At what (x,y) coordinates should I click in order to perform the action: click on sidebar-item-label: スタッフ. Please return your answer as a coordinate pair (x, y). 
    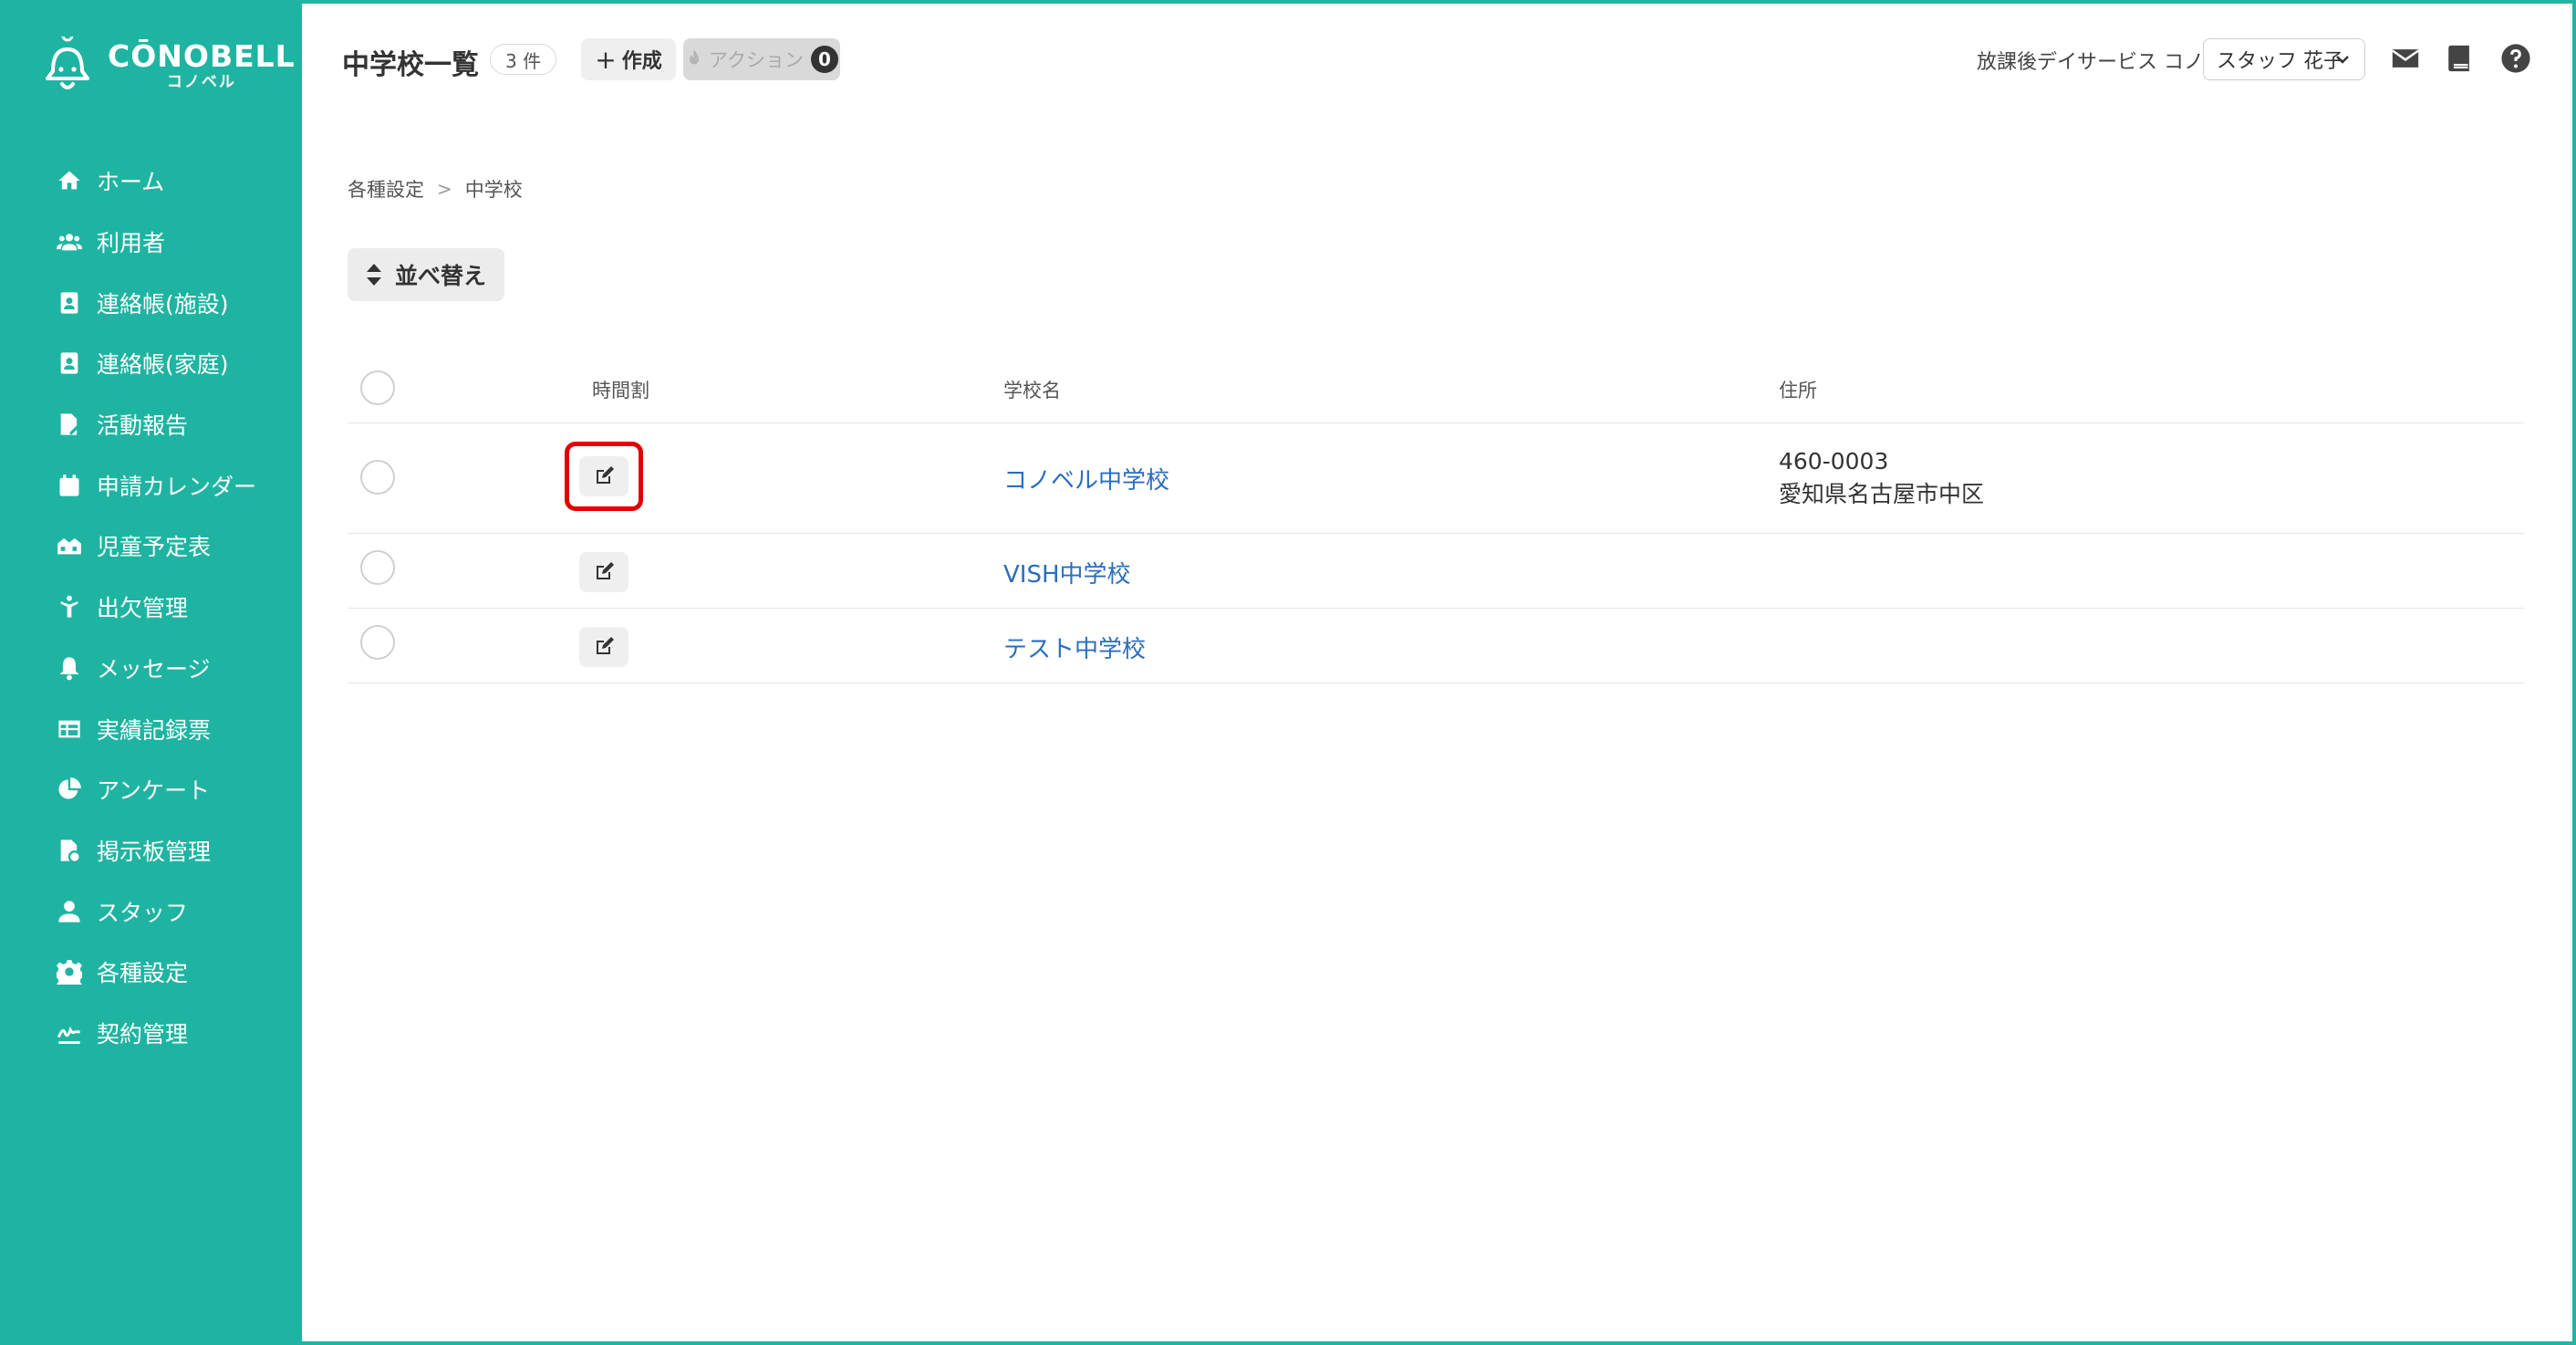
    Looking at the image, I should click on (143, 913).